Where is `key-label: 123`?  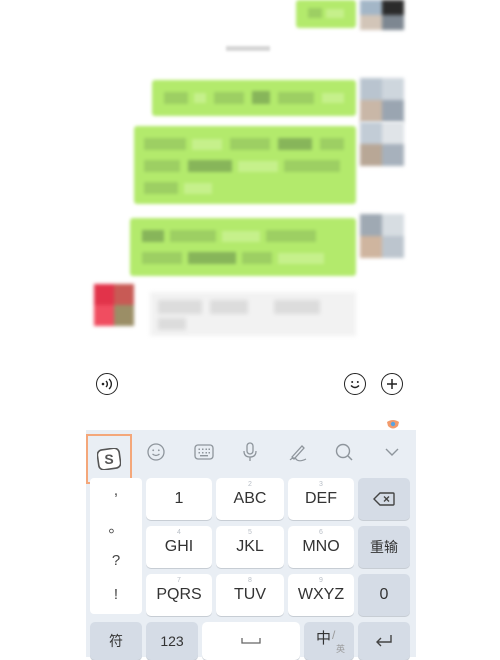 key-label: 123 is located at coordinates (172, 641).